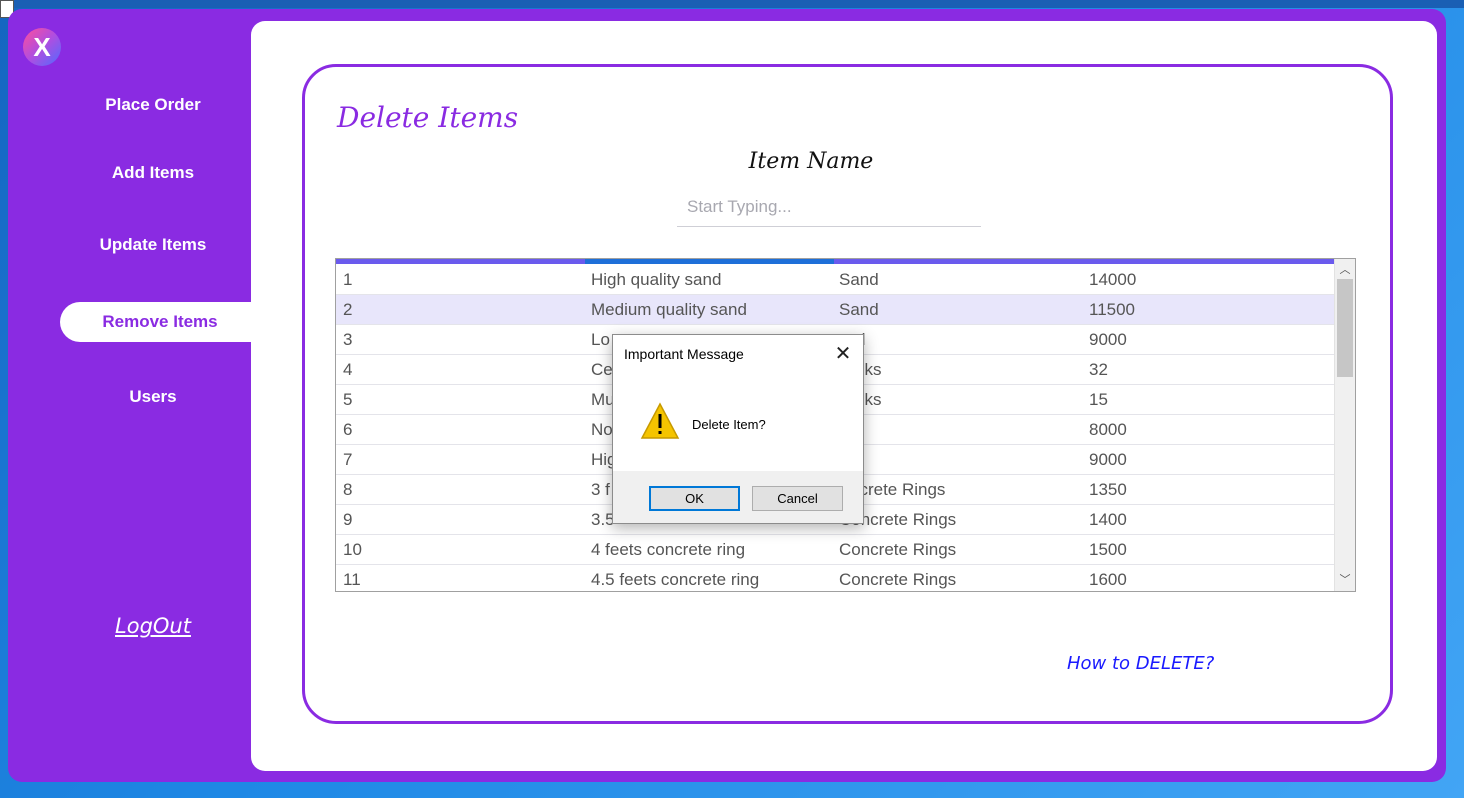 This screenshot has height=798, width=1464. What do you see at coordinates (1098, 369) in the screenshot?
I see `cell-price: 32` at bounding box center [1098, 369].